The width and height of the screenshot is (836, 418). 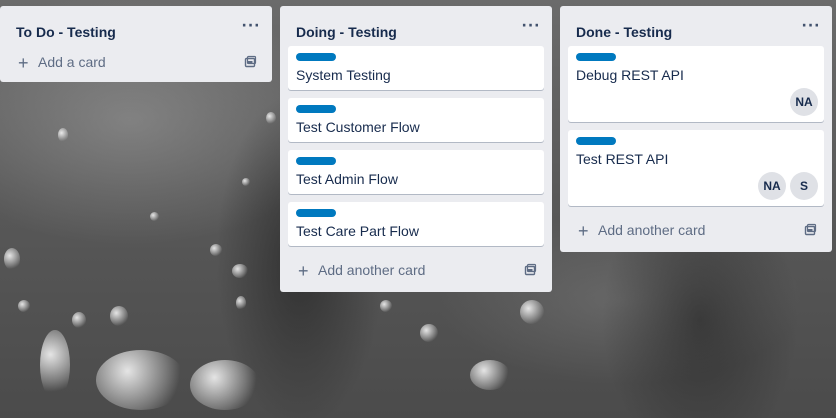 I want to click on card: Test Admin Flow, so click(x=416, y=172).